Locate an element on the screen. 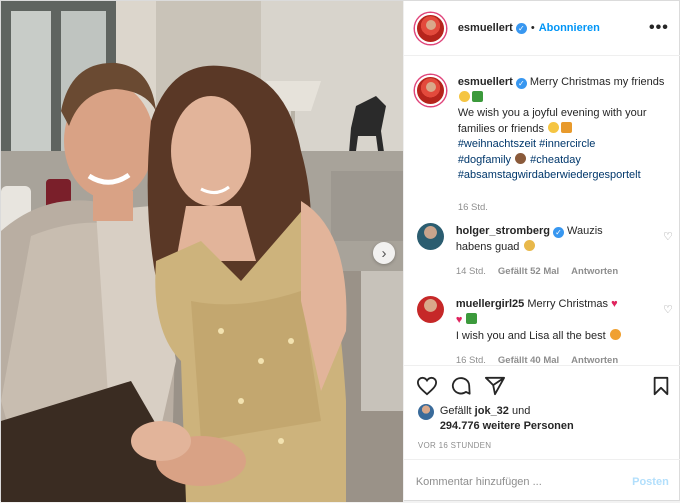 This screenshot has width=680, height=503. author-username: esmuellert is located at coordinates (485, 28).